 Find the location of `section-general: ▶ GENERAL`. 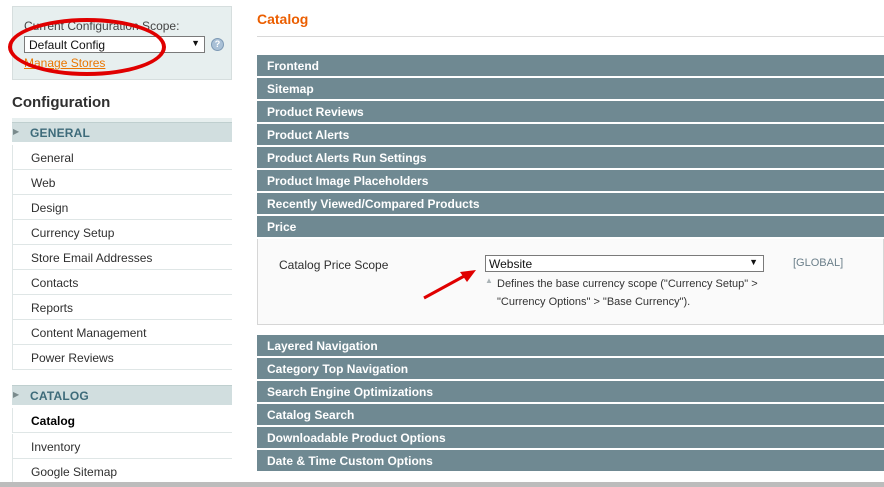

section-general: ▶ GENERAL is located at coordinates (122, 132).